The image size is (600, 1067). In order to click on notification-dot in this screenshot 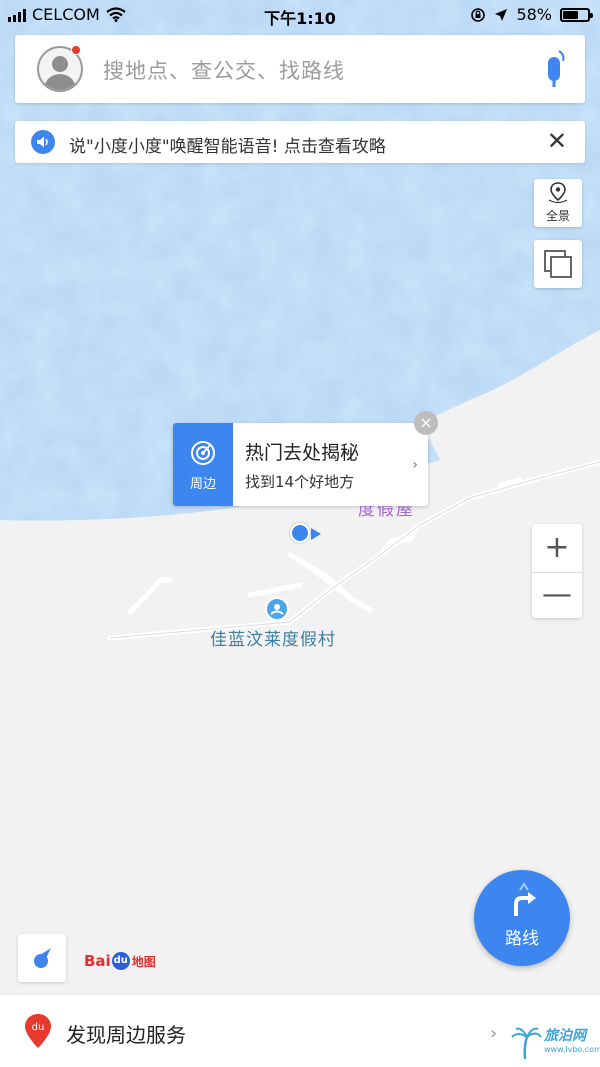, I will do `click(76, 50)`.